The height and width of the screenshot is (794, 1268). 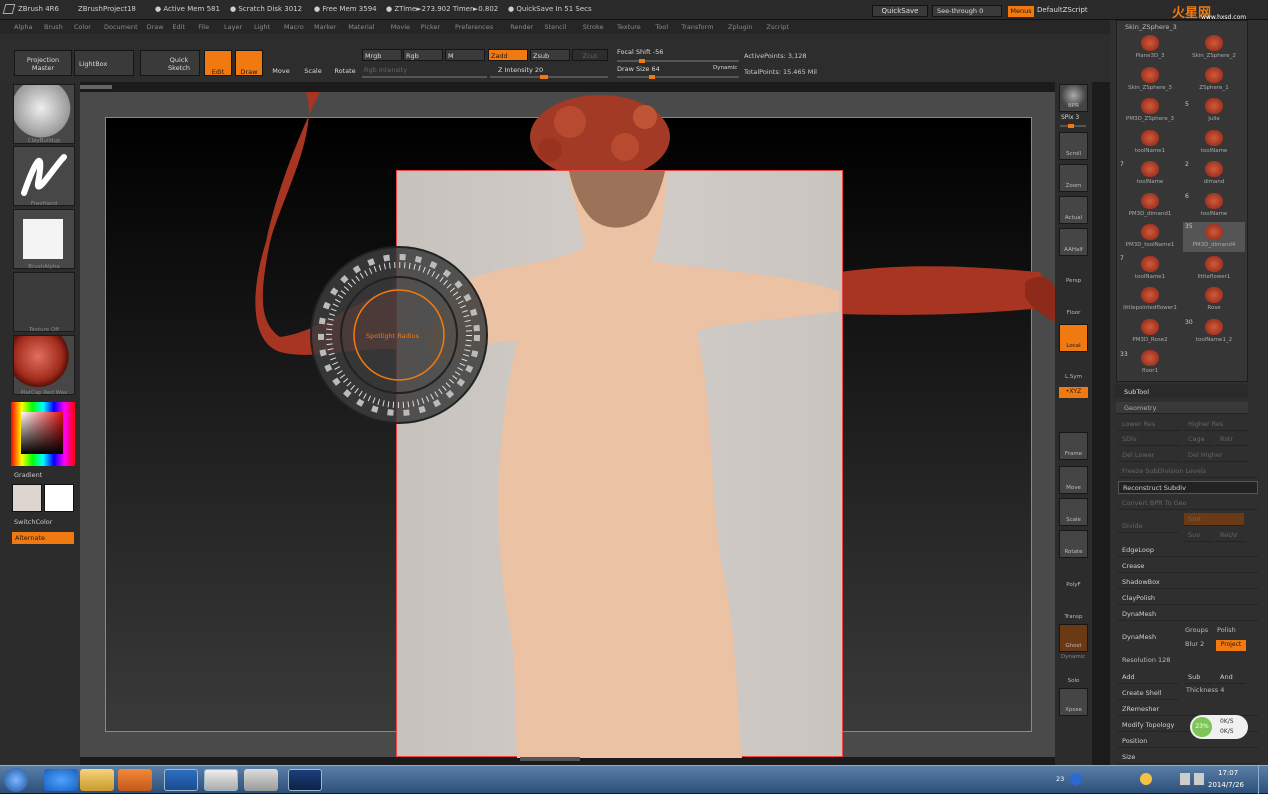 I want to click on tool-item: ZSphere_1, so click(x=1214, y=80).